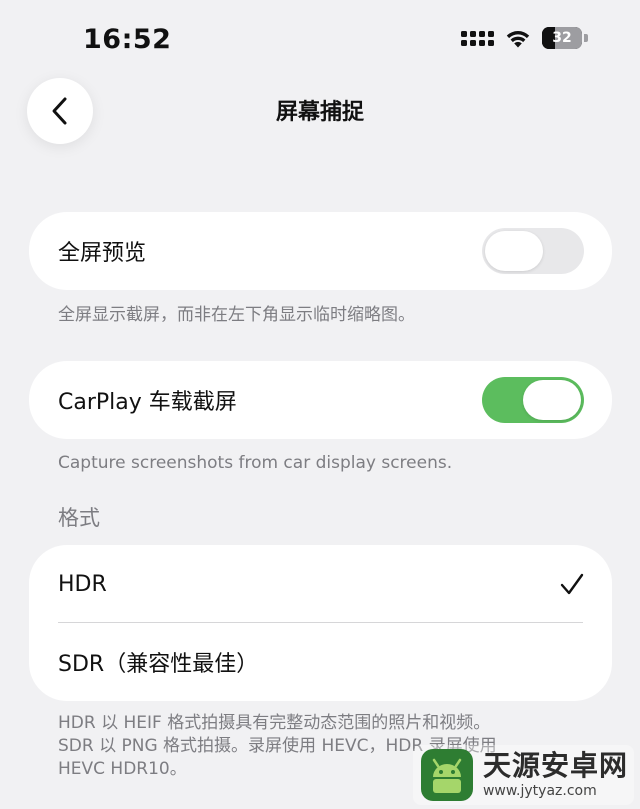 The width and height of the screenshot is (640, 809). What do you see at coordinates (539, 791) in the screenshot?
I see `watermark-url: www.jytyaz.com` at bounding box center [539, 791].